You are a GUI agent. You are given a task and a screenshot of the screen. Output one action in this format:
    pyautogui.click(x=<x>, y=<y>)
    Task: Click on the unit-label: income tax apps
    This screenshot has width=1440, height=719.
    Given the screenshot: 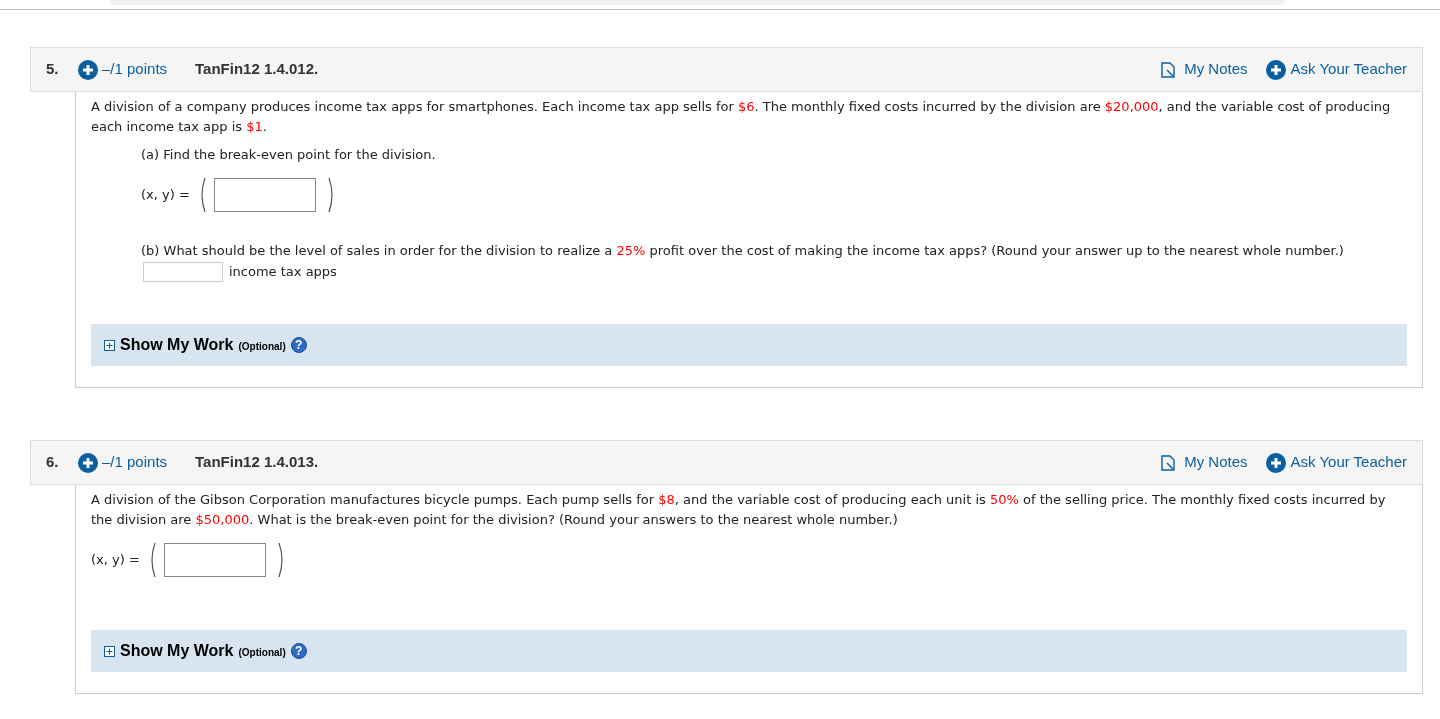 What is the action you would take?
    pyautogui.click(x=283, y=272)
    